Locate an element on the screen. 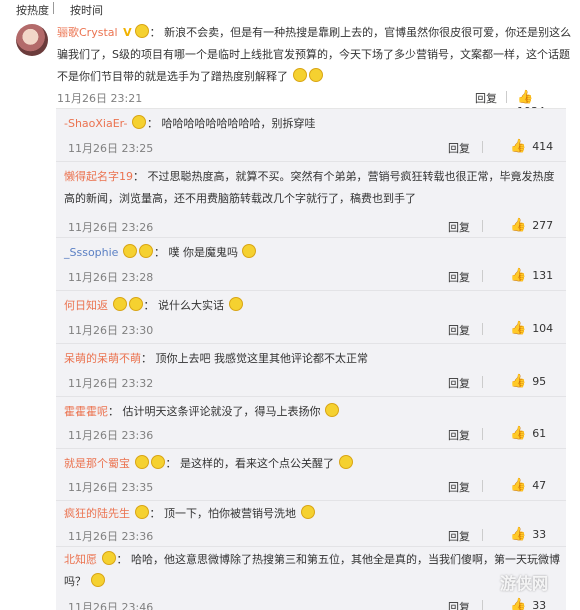 The width and height of the screenshot is (580, 610). username-link: -ShaoXiaEr- is located at coordinates (95, 123).